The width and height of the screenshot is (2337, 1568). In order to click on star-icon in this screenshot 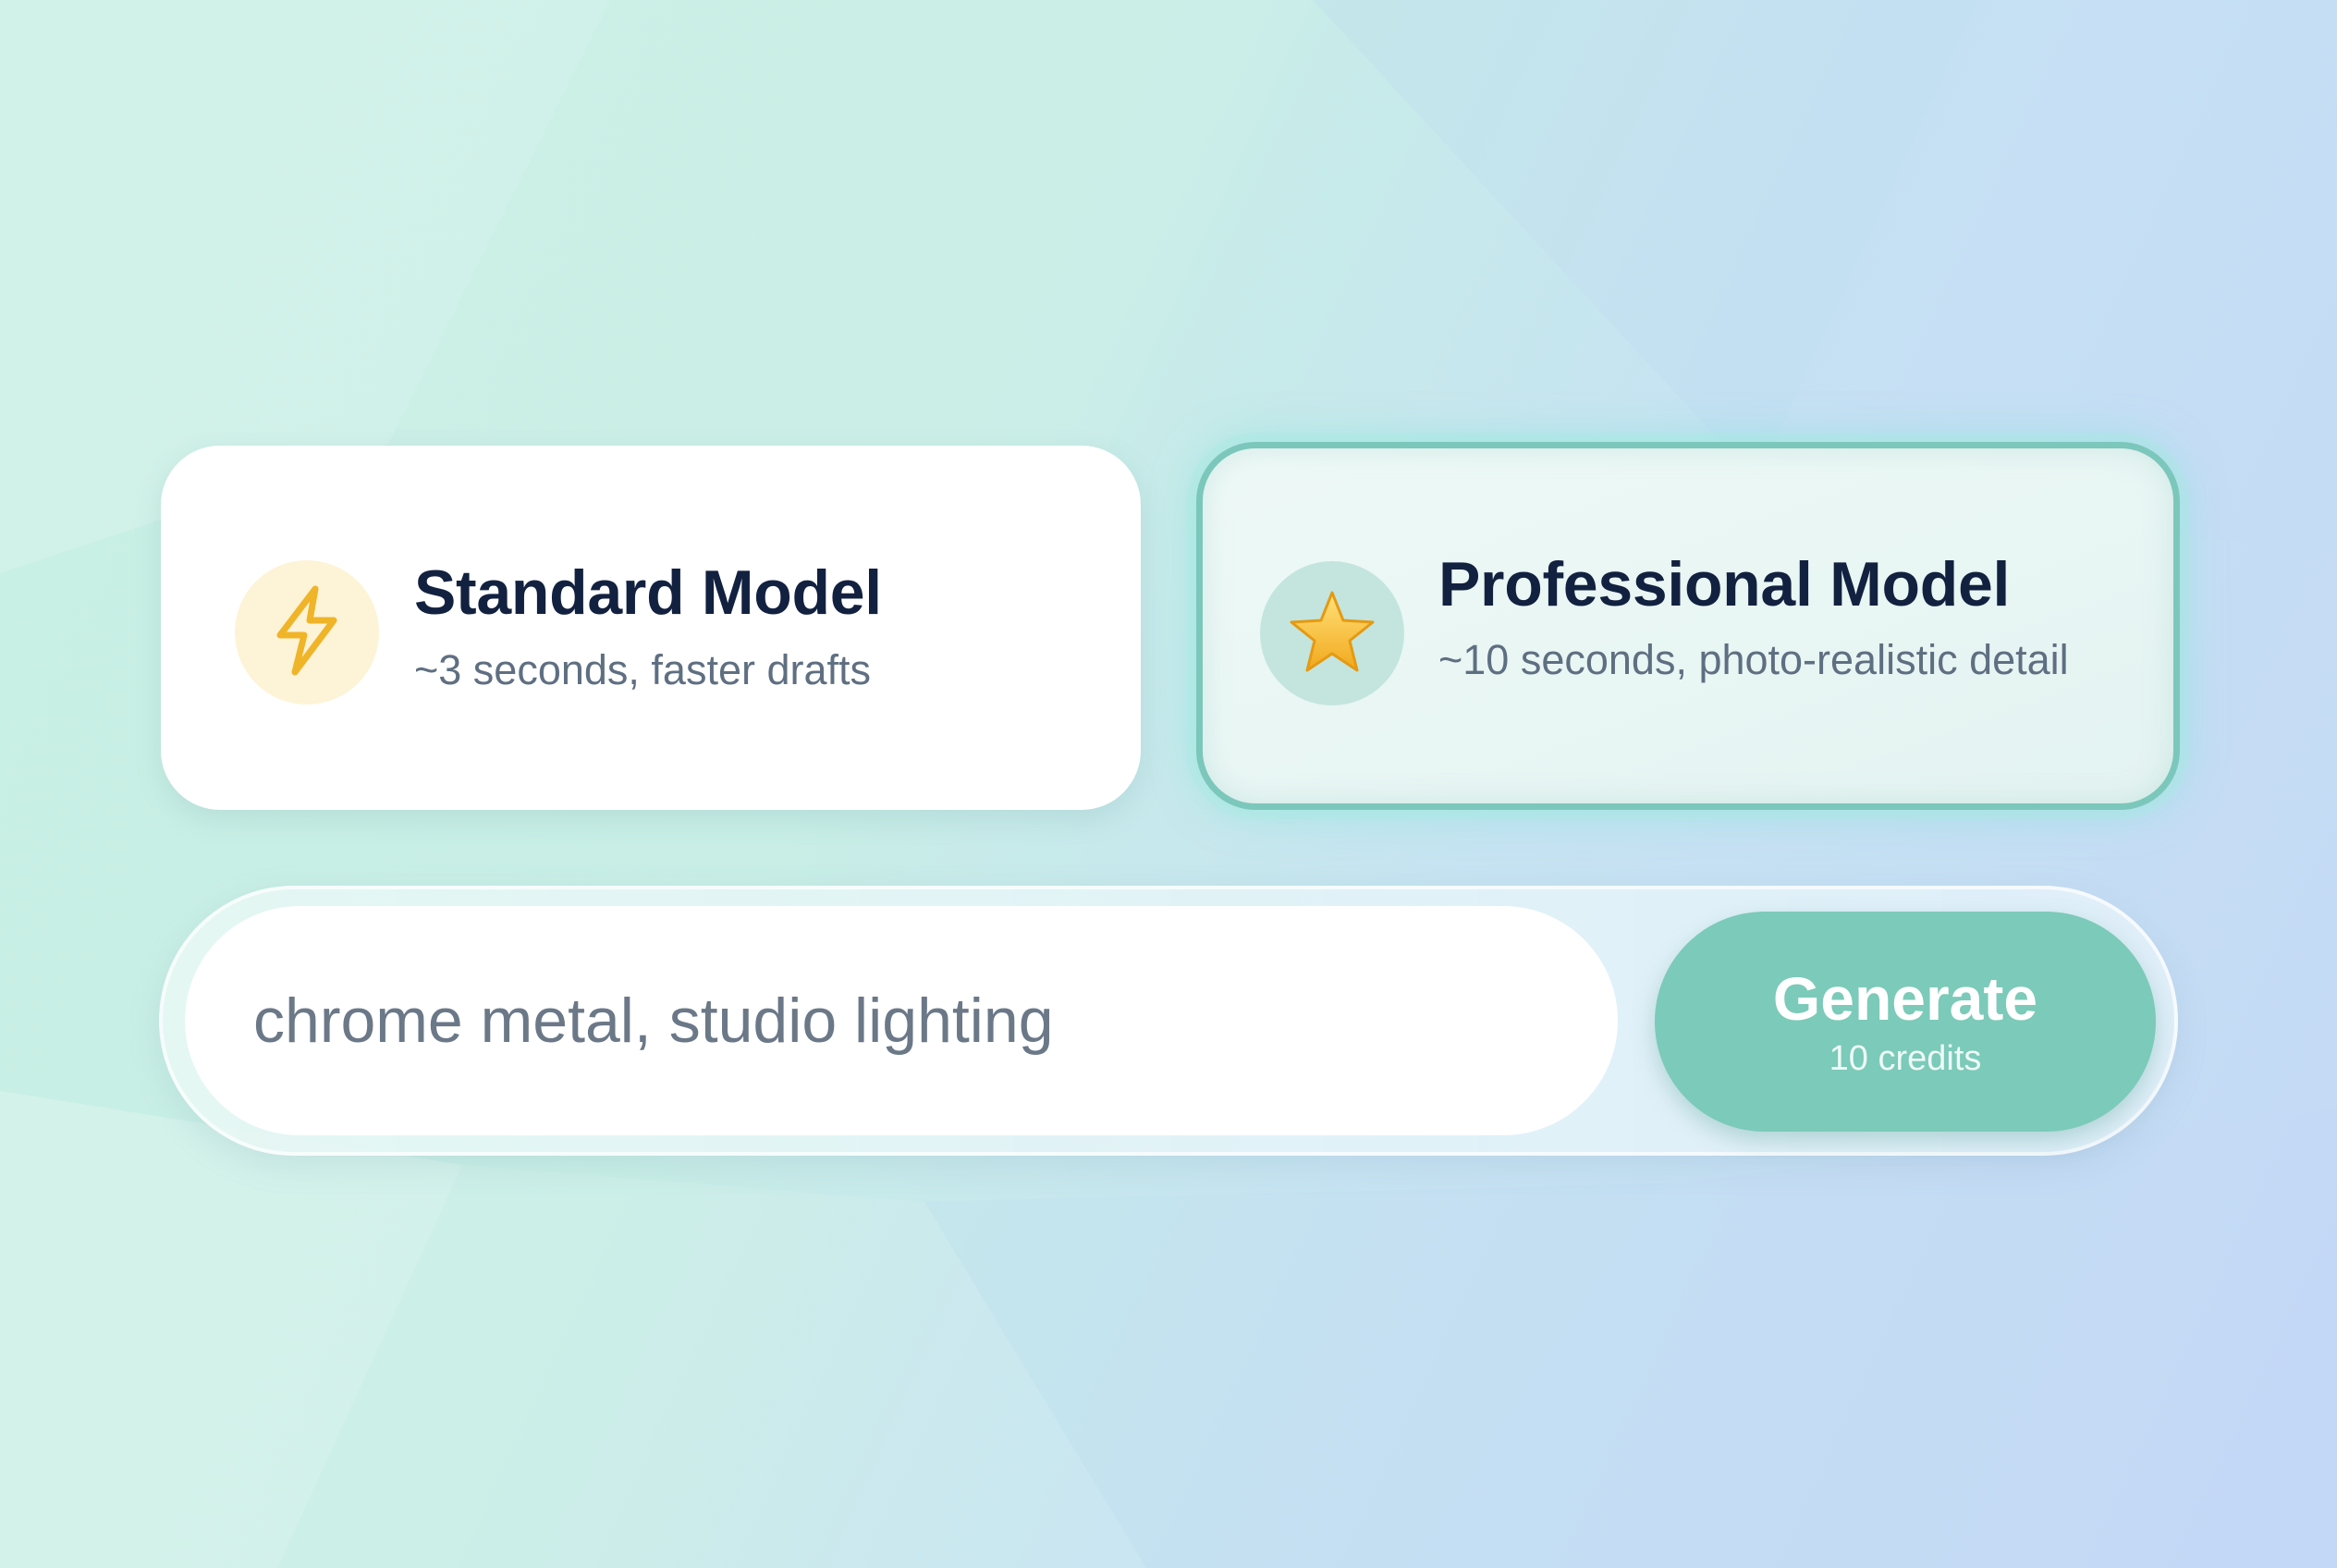, I will do `click(1332, 634)`.